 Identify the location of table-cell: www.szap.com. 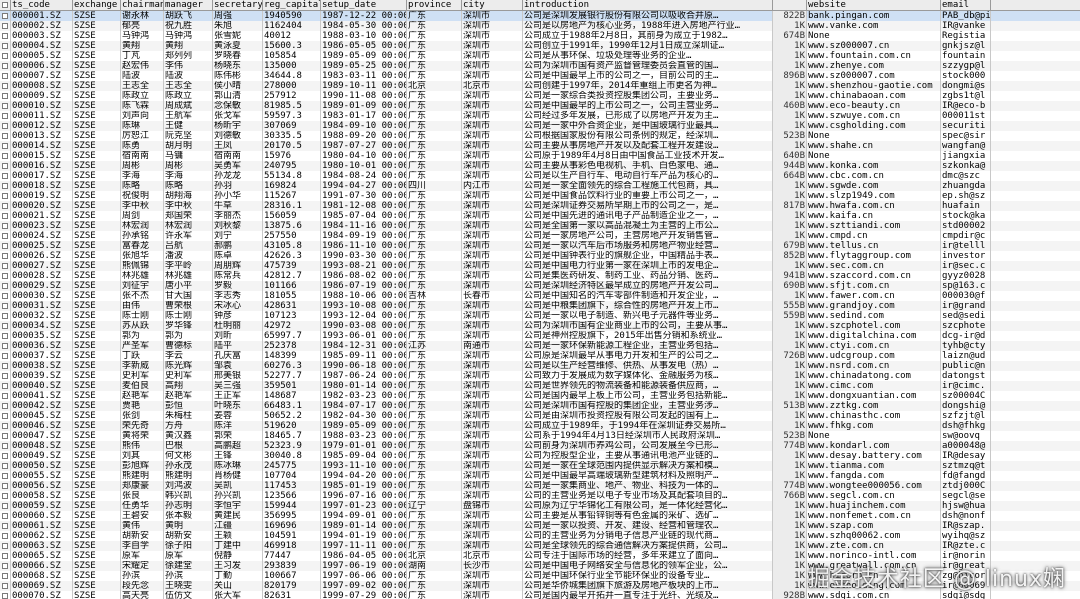
(874, 526).